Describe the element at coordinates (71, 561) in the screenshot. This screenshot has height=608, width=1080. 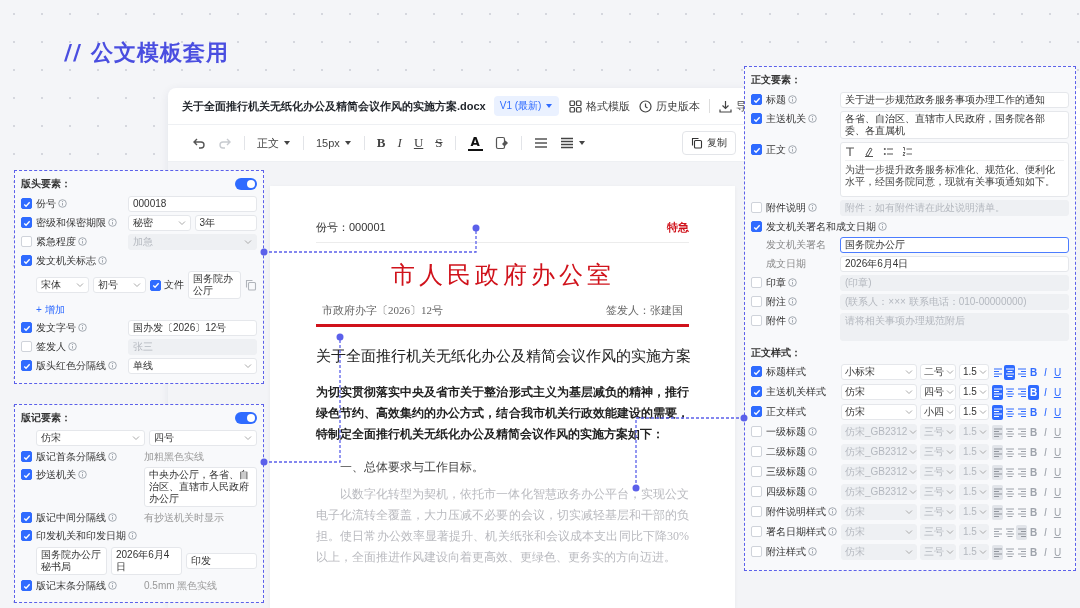
I see `input-field: 国务院办公厅秘书局` at that location.